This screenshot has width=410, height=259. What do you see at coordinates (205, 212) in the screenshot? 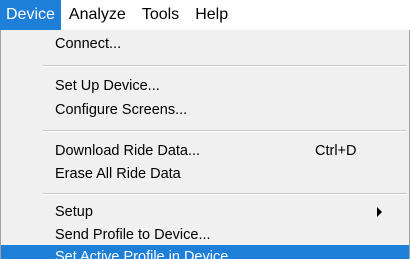
I see `setup-menu-item: Setup` at bounding box center [205, 212].